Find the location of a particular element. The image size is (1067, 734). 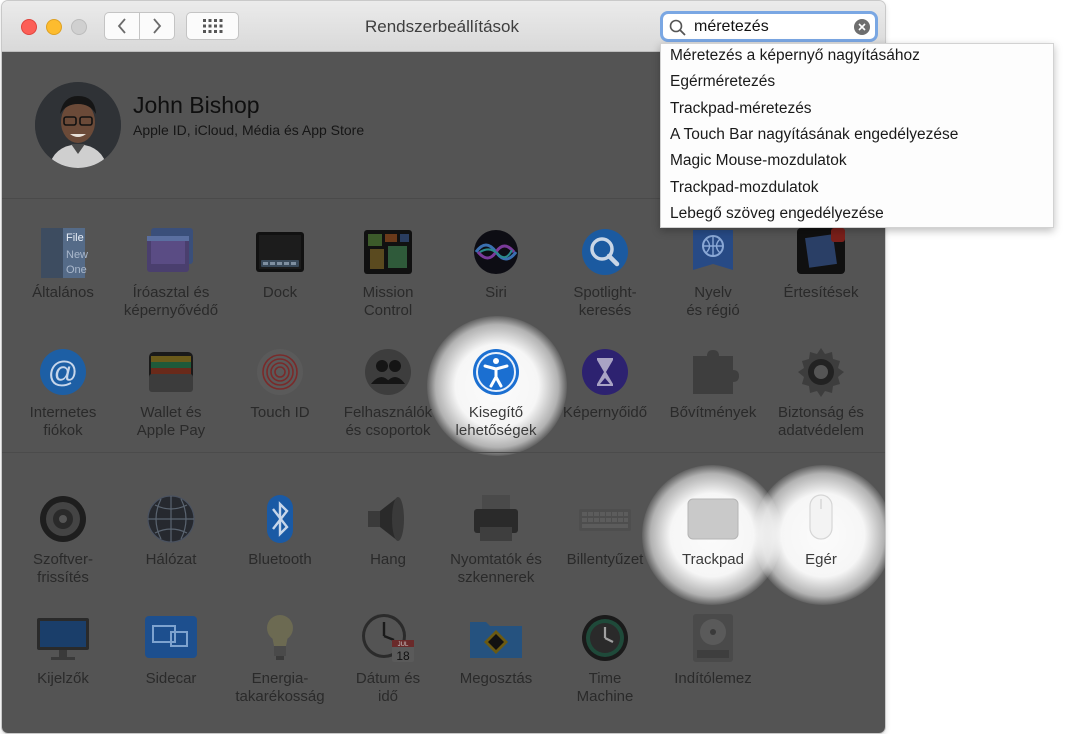

notifications-icon is located at coordinates (821, 251).